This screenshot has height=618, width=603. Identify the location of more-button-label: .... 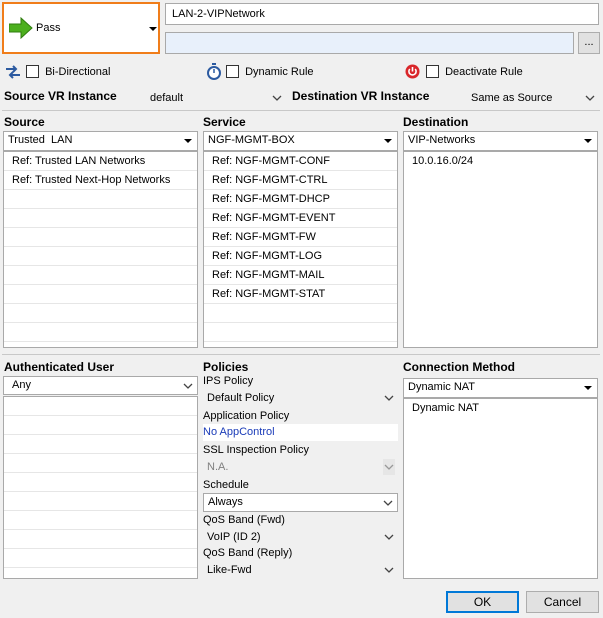
(589, 42).